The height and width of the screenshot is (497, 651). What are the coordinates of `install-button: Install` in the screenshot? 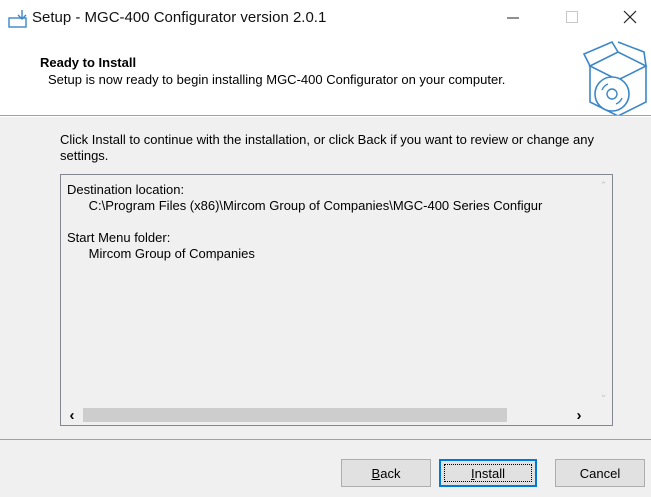 It's located at (488, 473).